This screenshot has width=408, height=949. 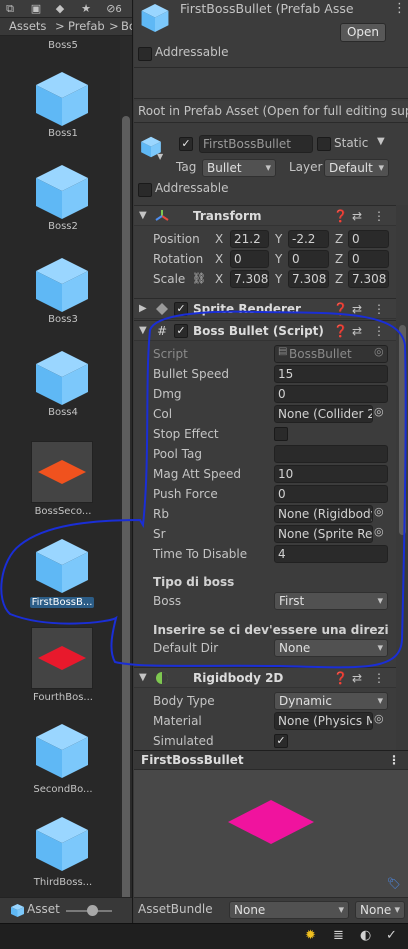 What do you see at coordinates (331, 601) in the screenshot?
I see `boss-dropdown: First` at bounding box center [331, 601].